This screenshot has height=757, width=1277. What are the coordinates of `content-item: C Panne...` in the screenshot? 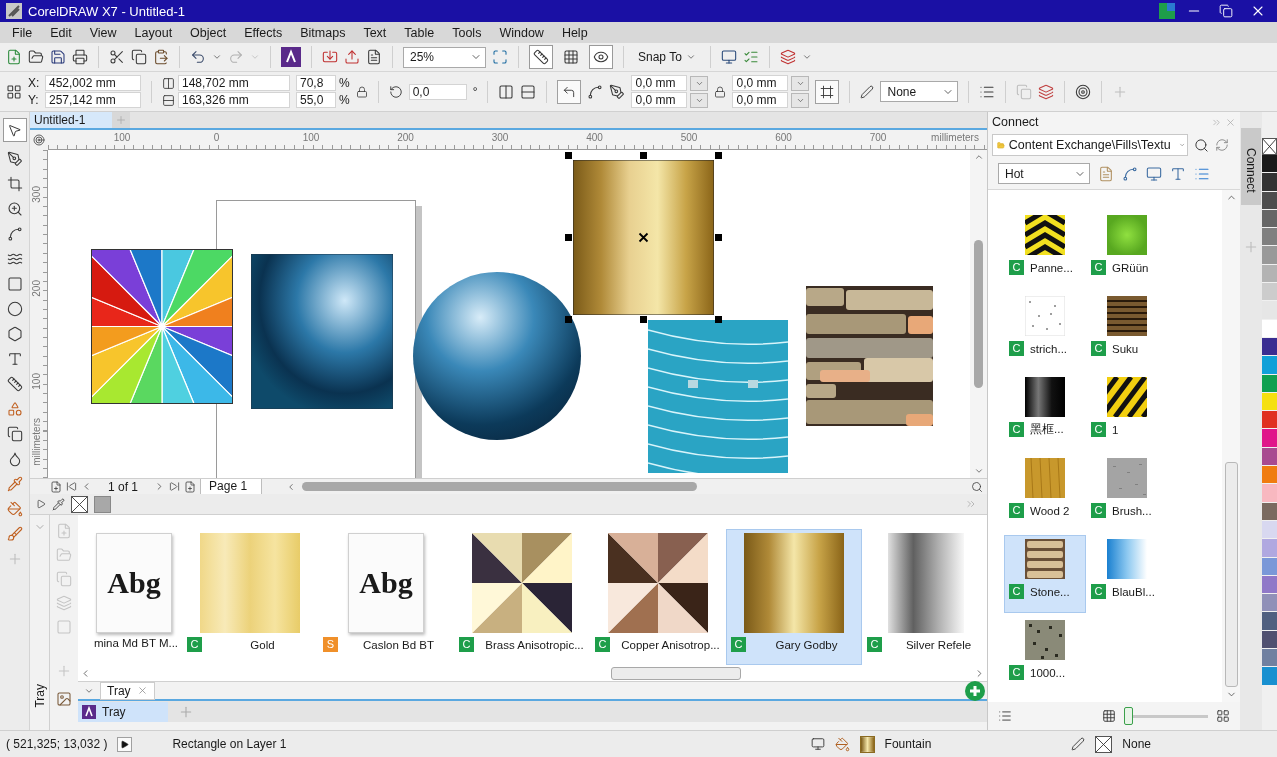 It's located at (1045, 250).